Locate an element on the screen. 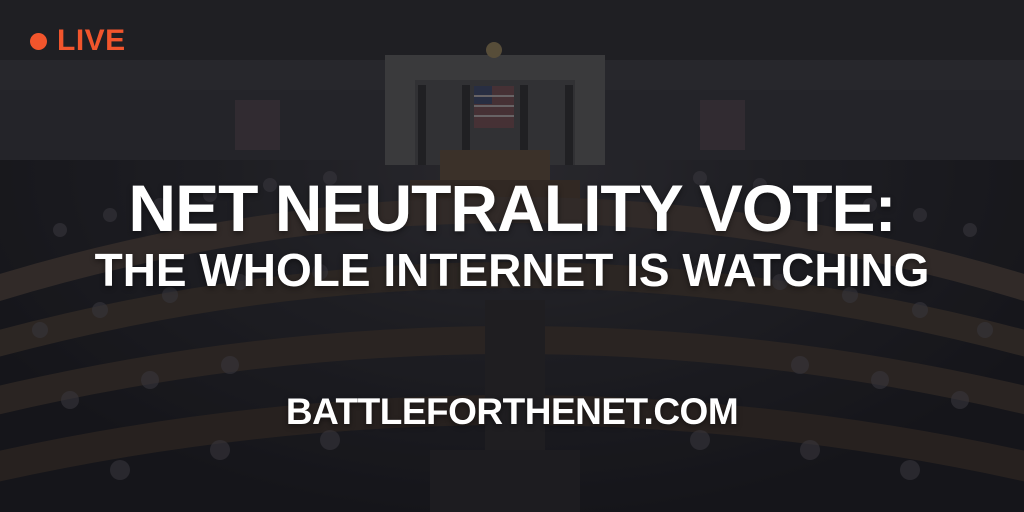 Image resolution: width=1024 pixels, height=512 pixels. headline-line2: THE WHOLE INTERNET IS WATCHING is located at coordinates (512, 270).